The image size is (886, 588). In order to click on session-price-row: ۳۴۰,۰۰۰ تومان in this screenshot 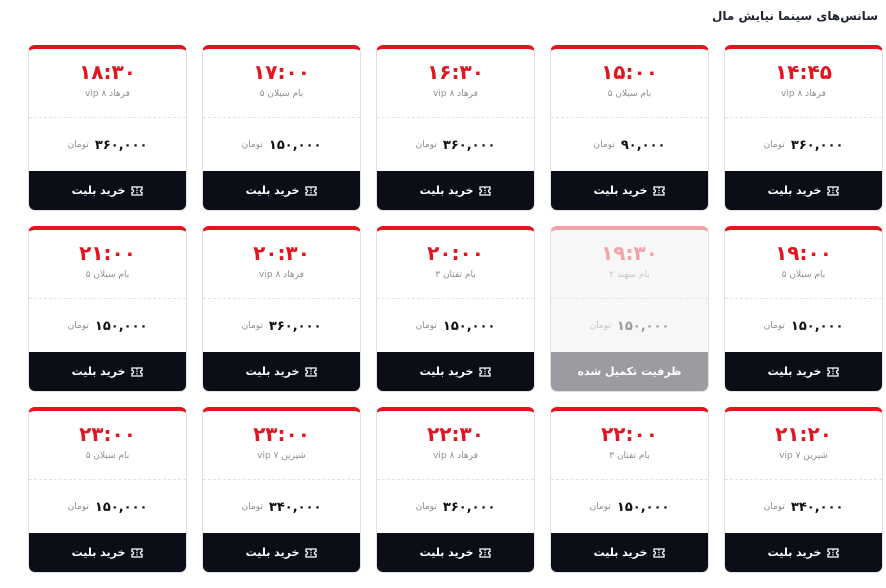, I will do `click(281, 507)`.